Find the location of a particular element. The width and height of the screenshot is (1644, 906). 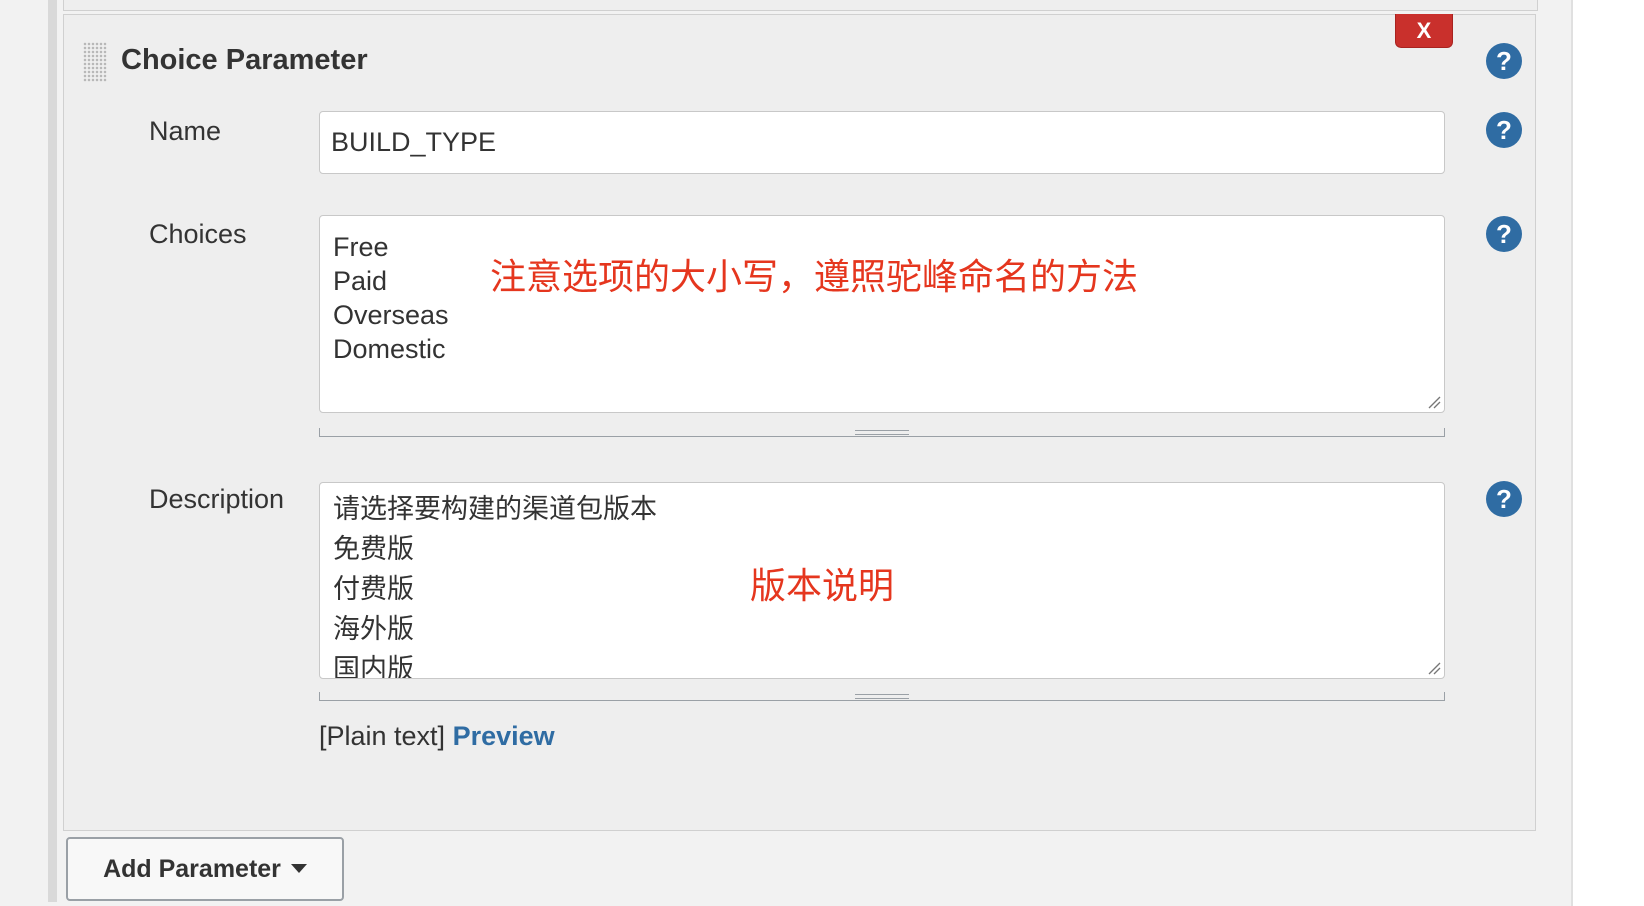

add-parameter-label: Add Parameter is located at coordinates (192, 869).